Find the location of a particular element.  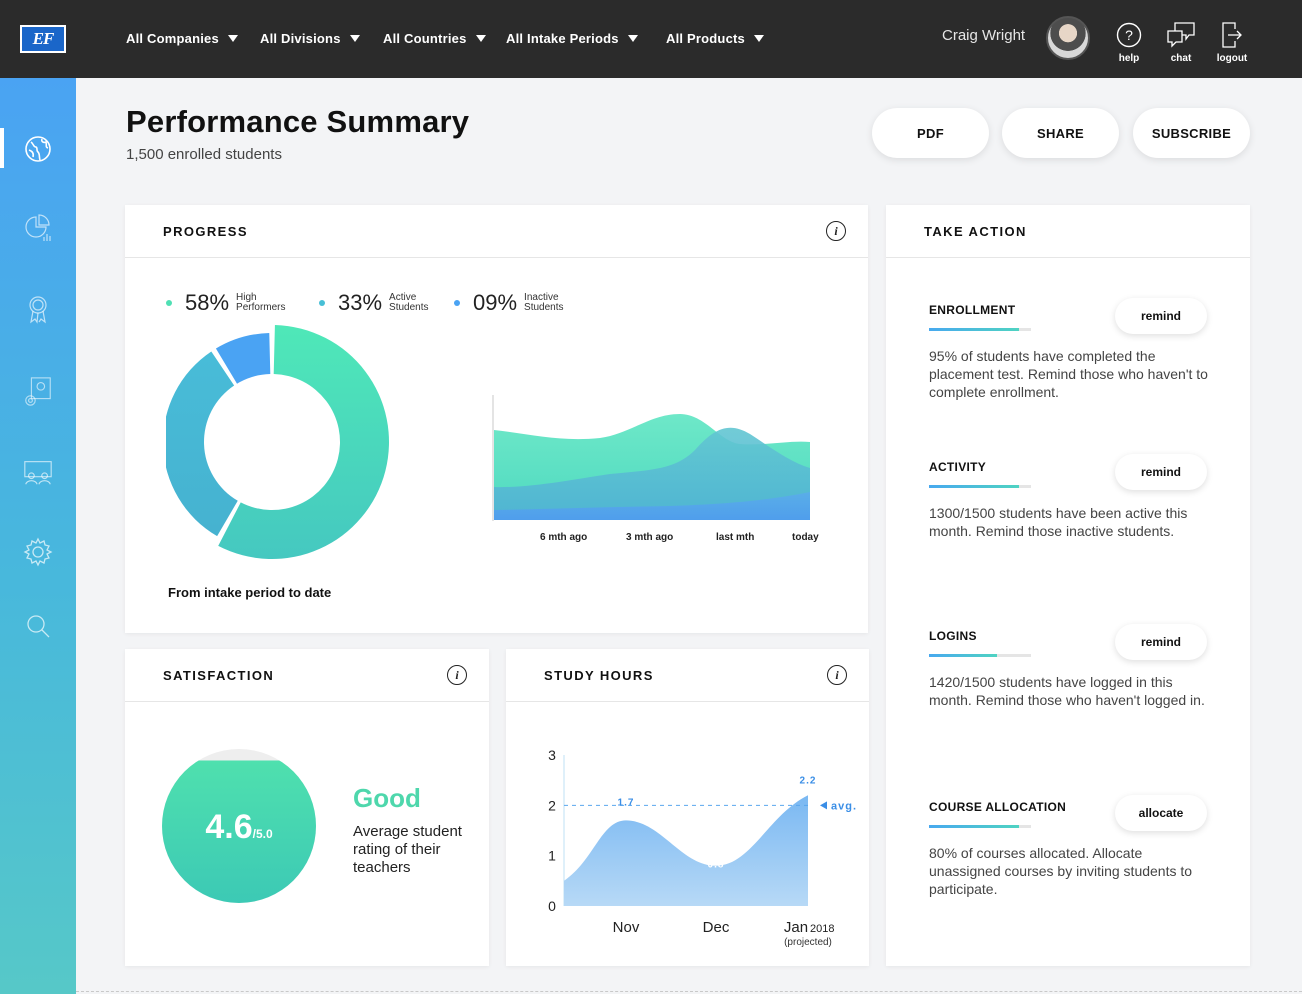

progress-area-chart is located at coordinates (651, 458).